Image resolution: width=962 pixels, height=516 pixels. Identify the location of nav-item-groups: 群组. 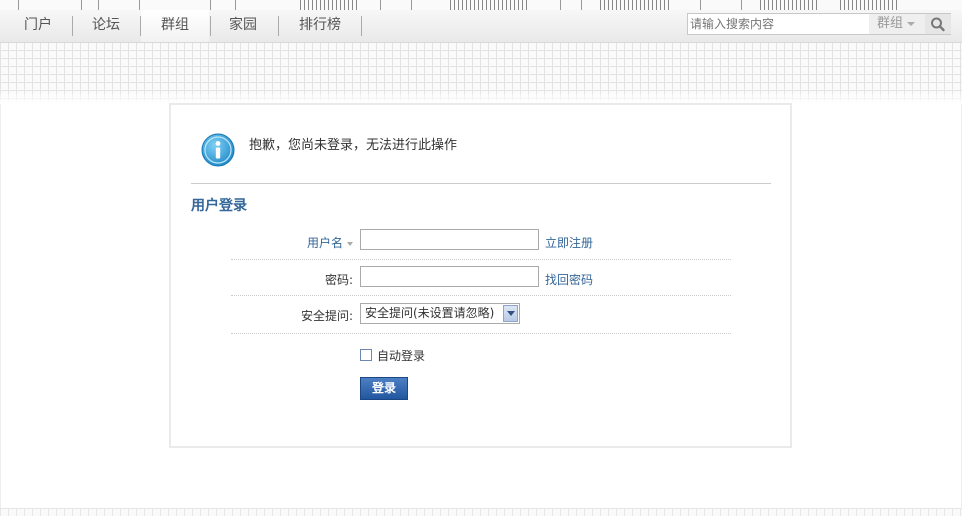
(175, 26).